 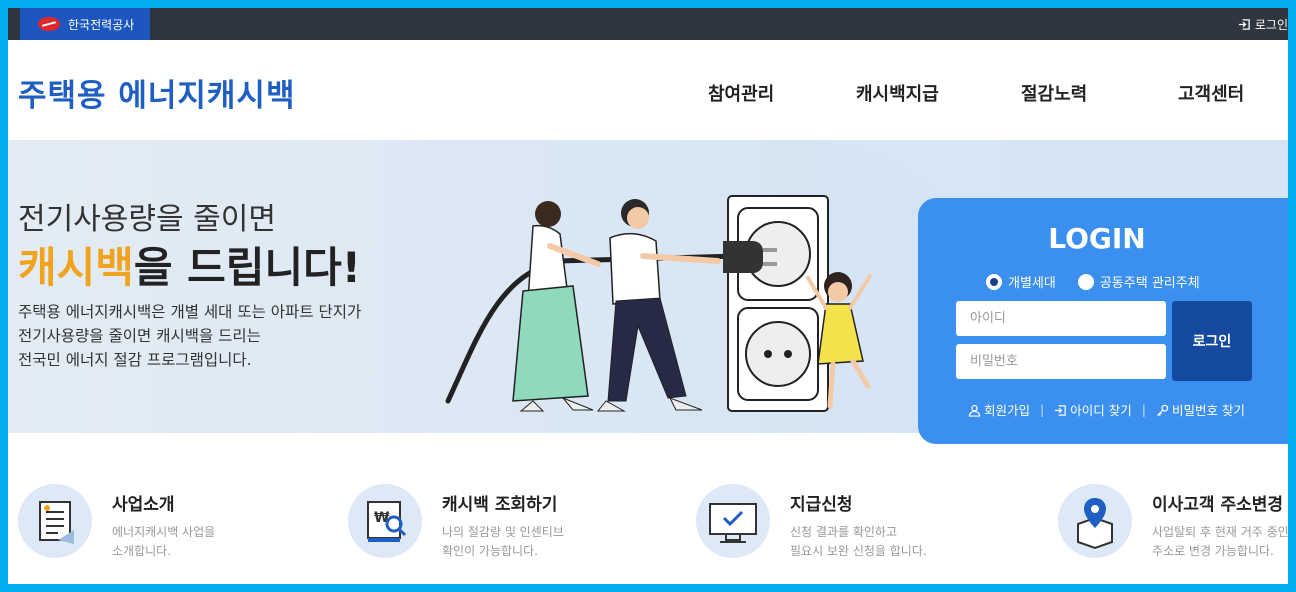 What do you see at coordinates (733, 521) in the screenshot?
I see `monitor-check-icon` at bounding box center [733, 521].